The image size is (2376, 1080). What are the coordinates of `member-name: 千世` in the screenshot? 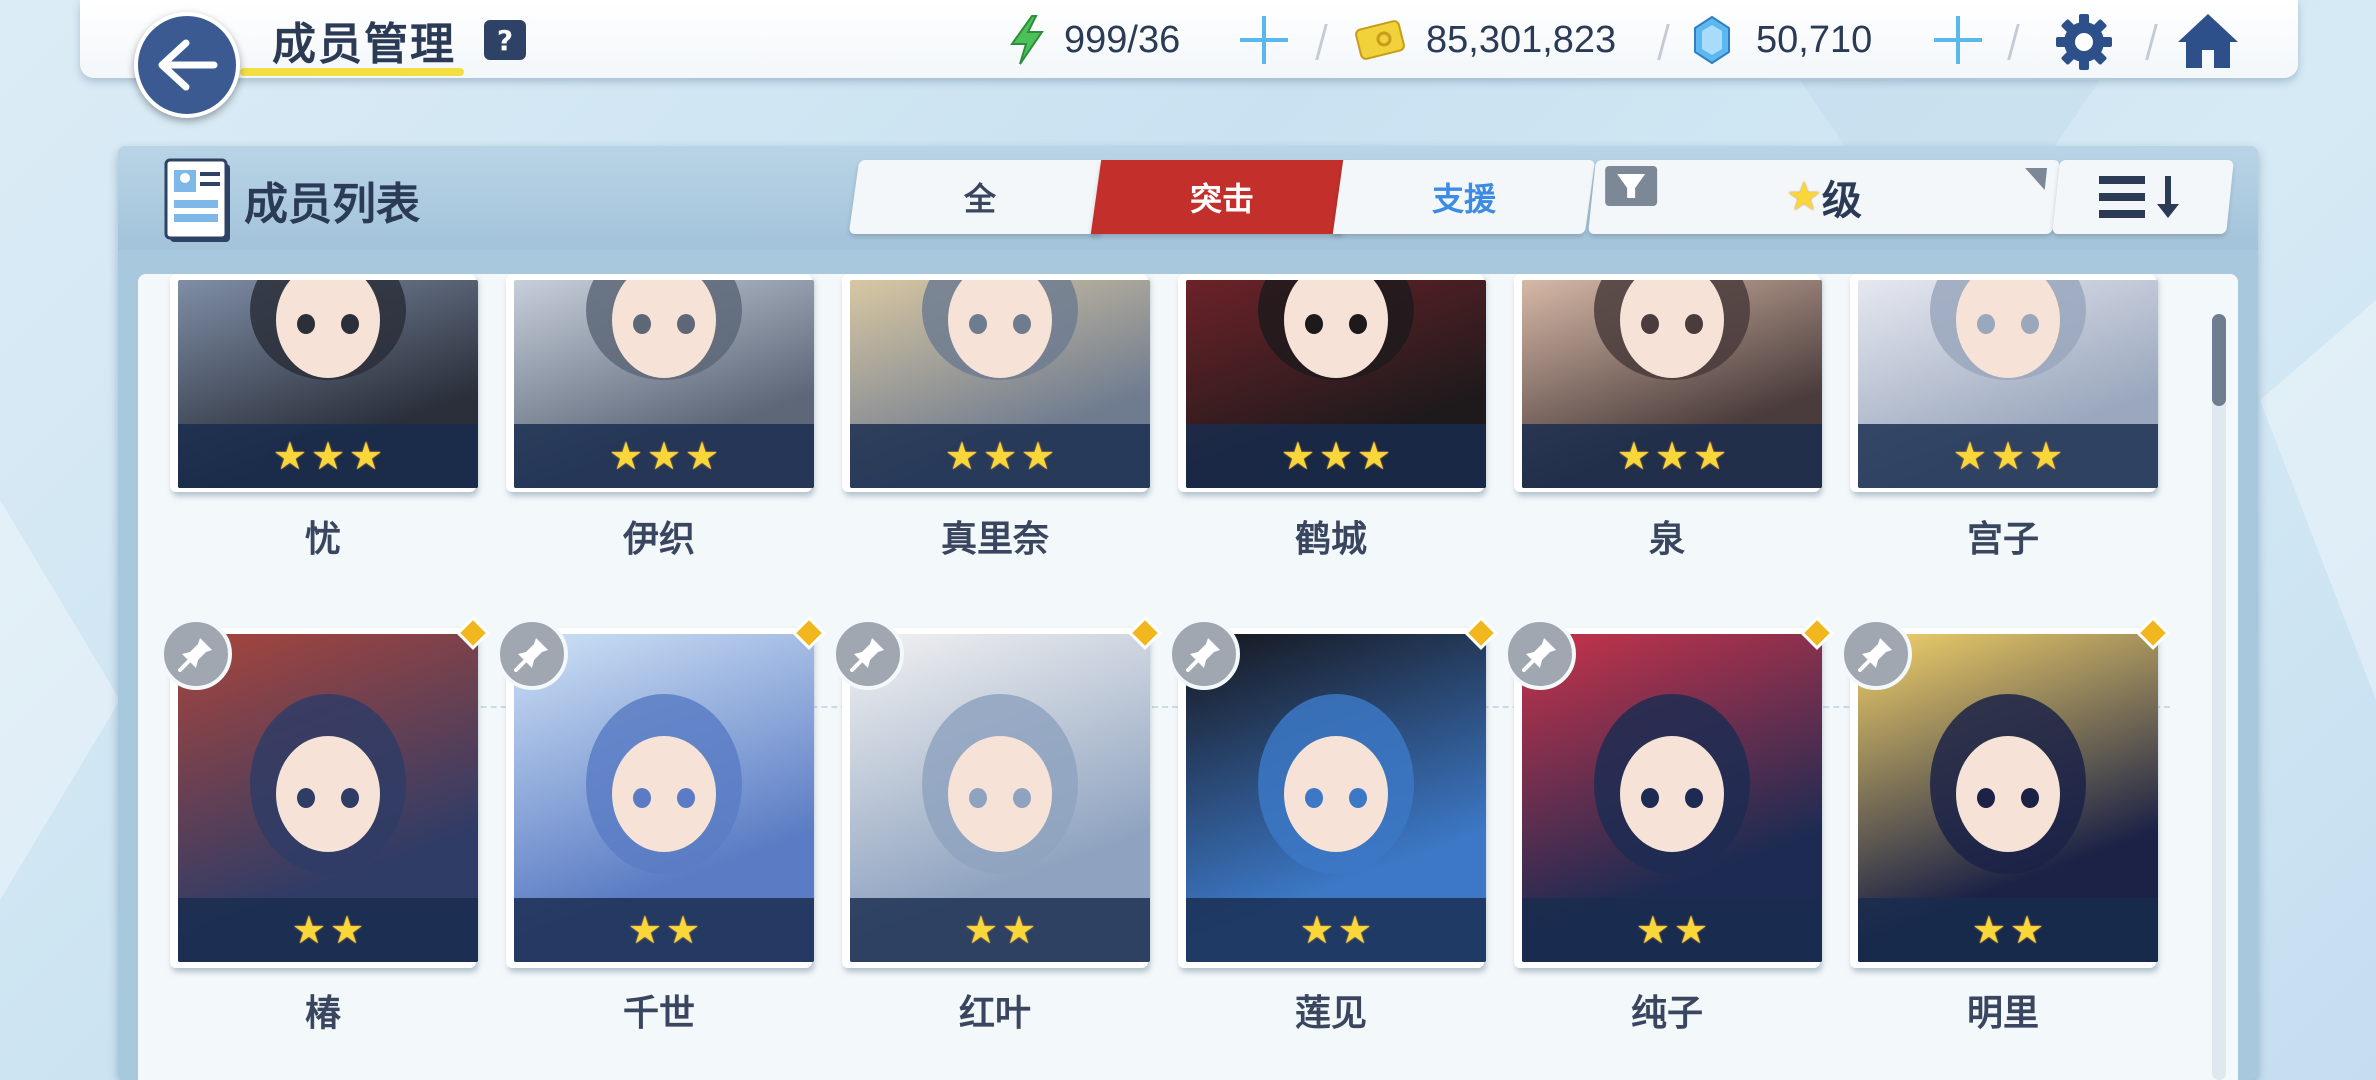 It's located at (658, 1013).